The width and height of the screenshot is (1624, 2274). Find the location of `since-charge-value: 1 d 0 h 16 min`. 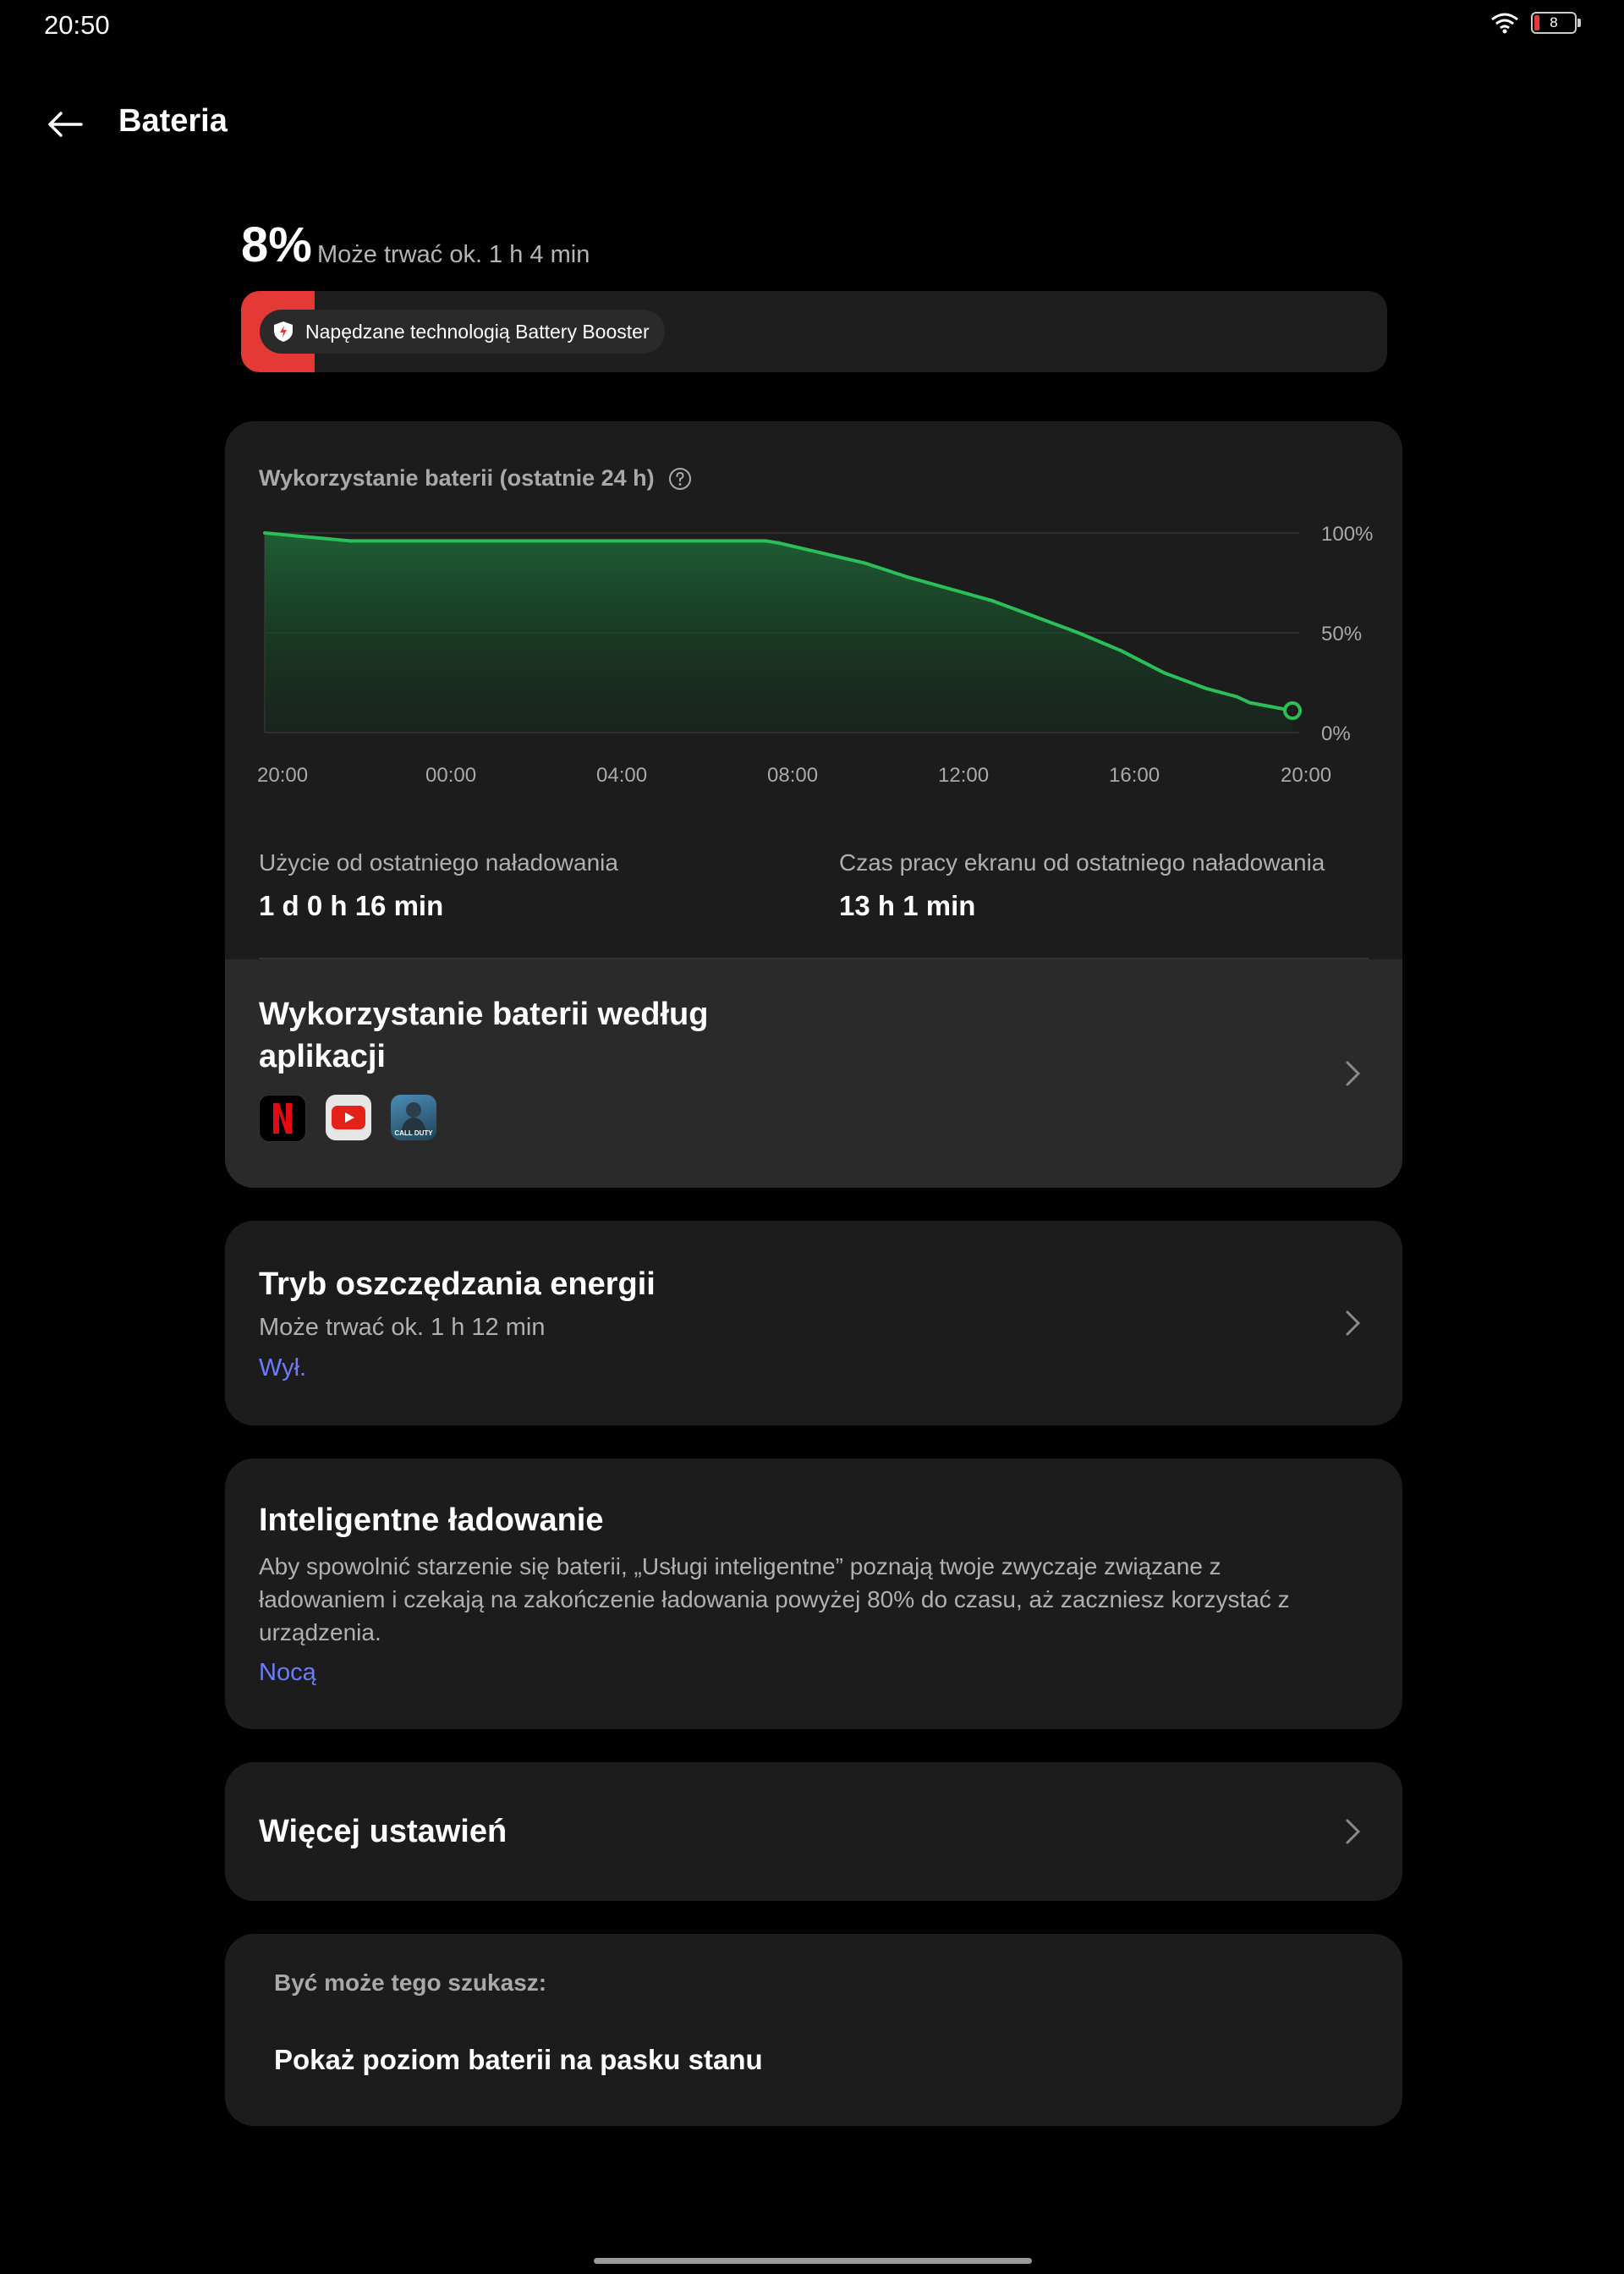

since-charge-value: 1 d 0 h 16 min is located at coordinates (352, 906).